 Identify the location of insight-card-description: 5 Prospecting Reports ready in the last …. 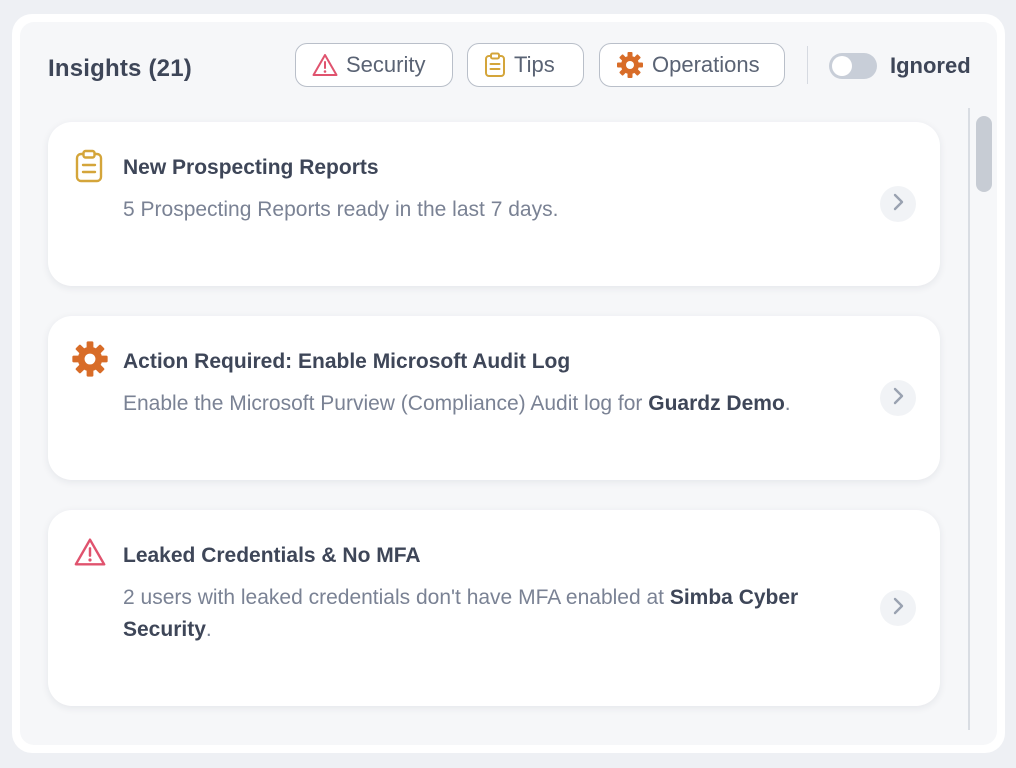
(493, 210).